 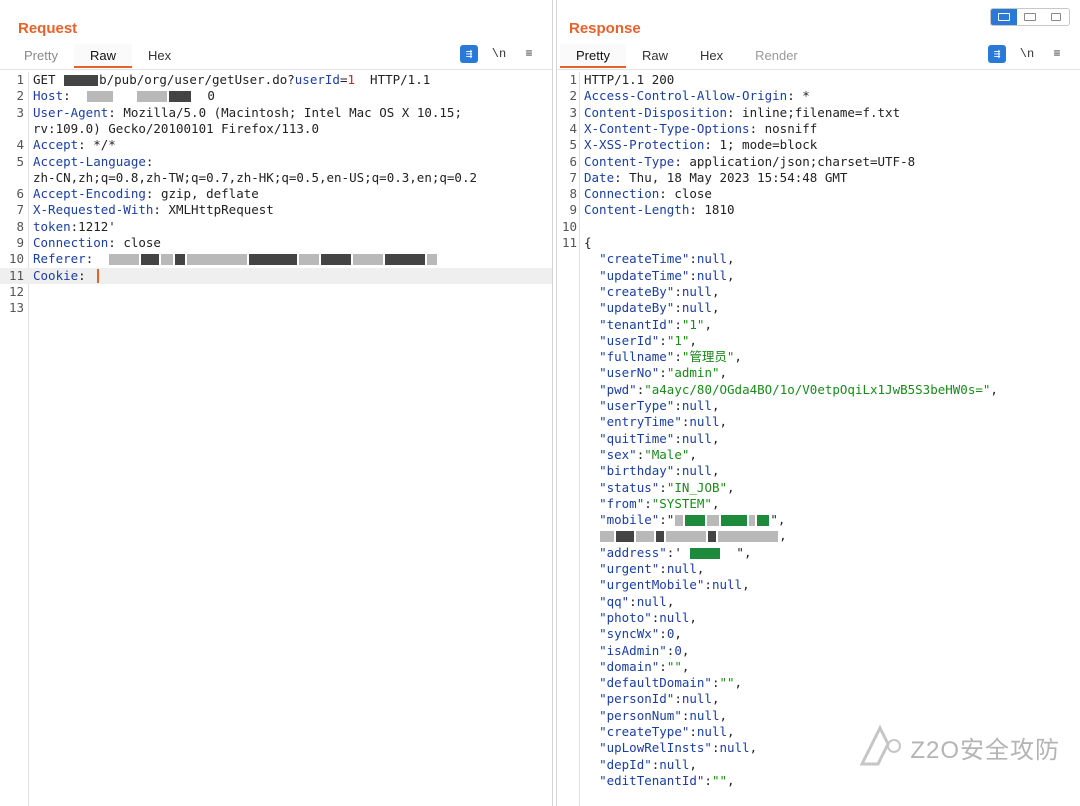 What do you see at coordinates (159, 56) in the screenshot?
I see `tab-request-hex: Hex` at bounding box center [159, 56].